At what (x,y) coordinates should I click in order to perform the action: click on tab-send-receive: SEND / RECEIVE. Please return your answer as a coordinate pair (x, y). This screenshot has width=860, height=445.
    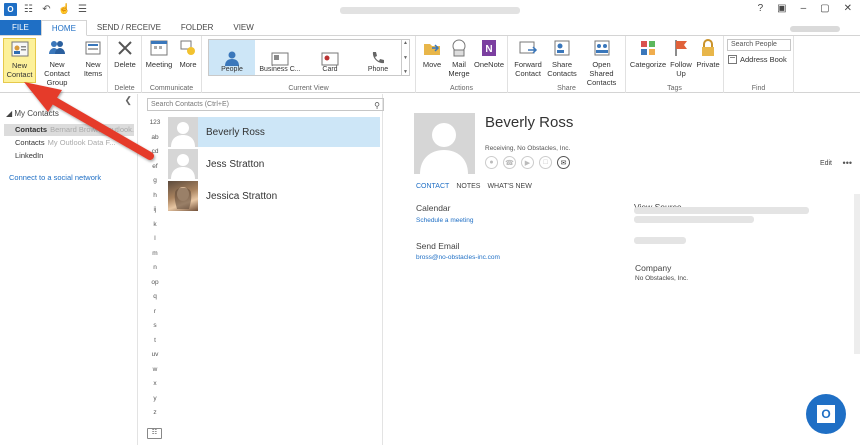
    Looking at the image, I should click on (129, 28).